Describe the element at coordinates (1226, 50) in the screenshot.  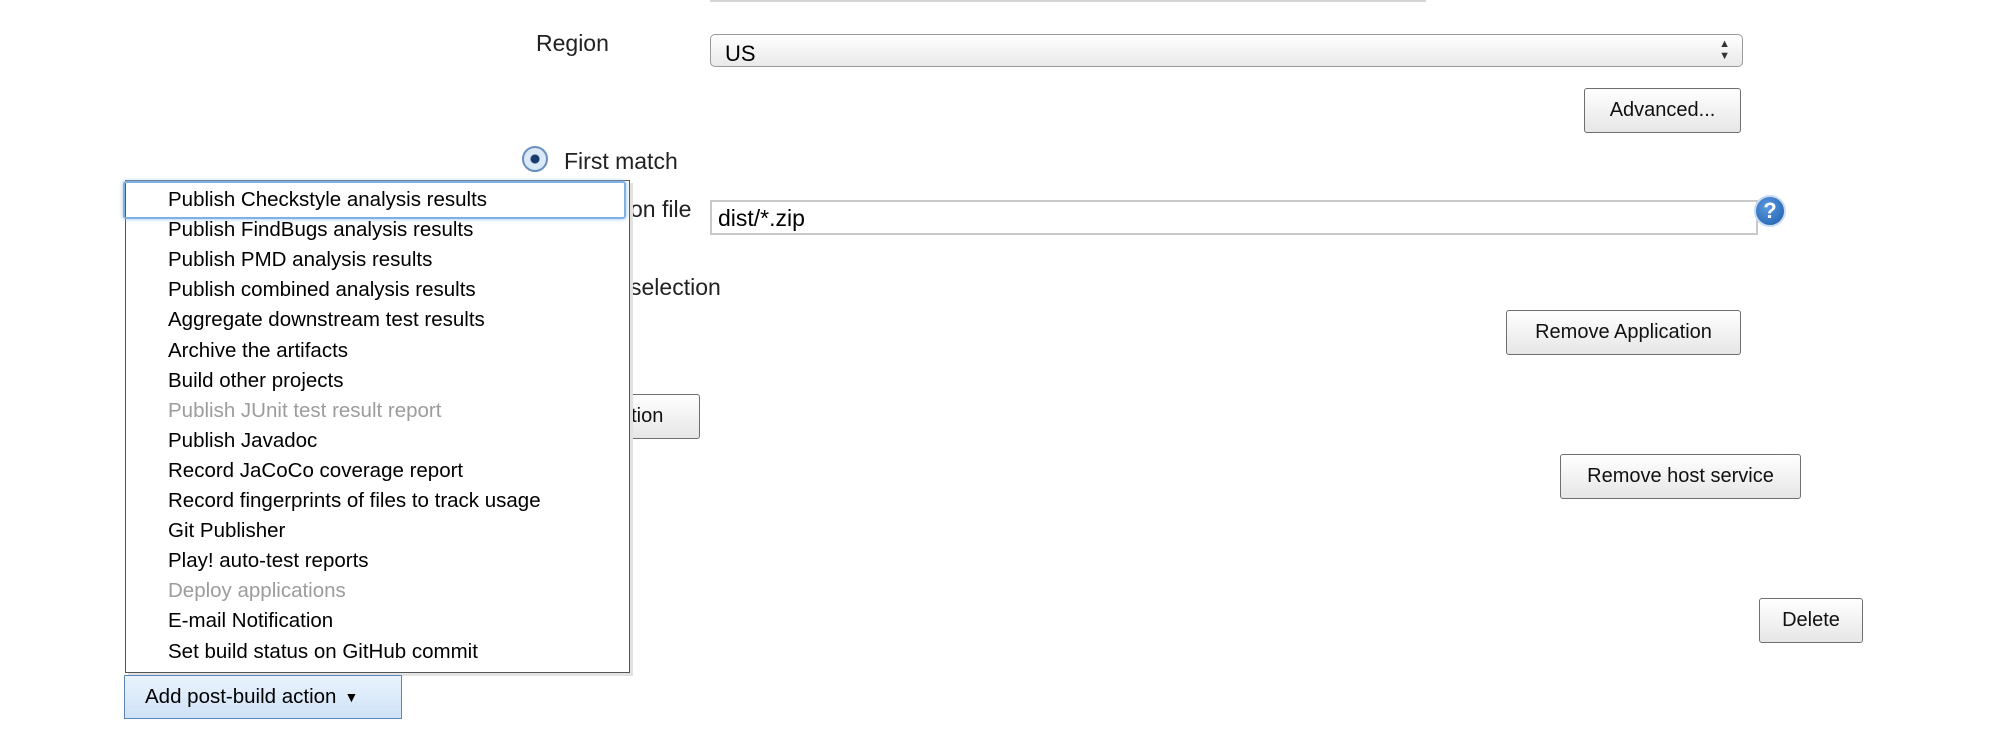
I see `region-select: US ▲ ▼` at that location.